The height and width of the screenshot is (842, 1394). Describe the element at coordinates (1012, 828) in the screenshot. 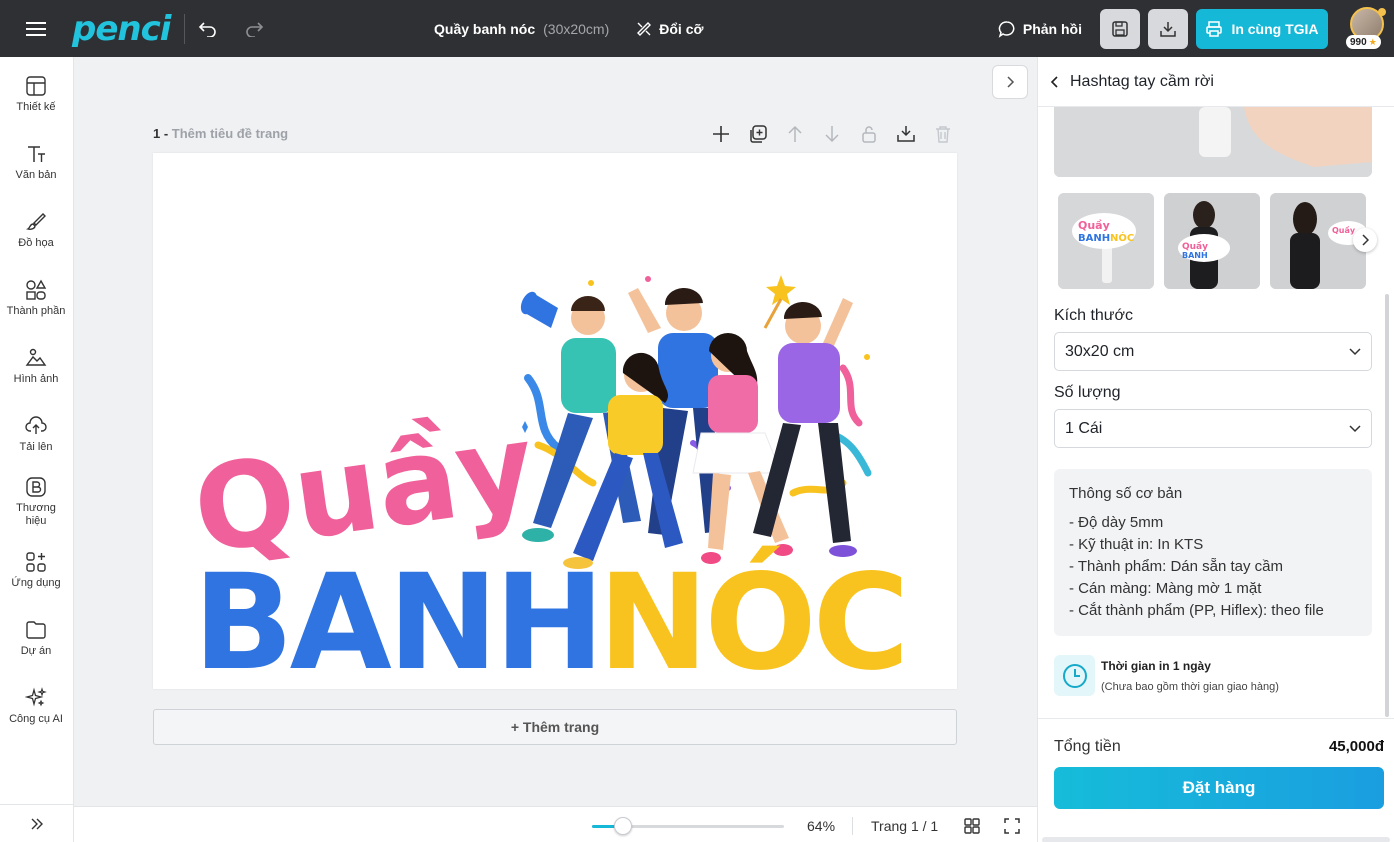

I see `fullscreen-icon` at that location.